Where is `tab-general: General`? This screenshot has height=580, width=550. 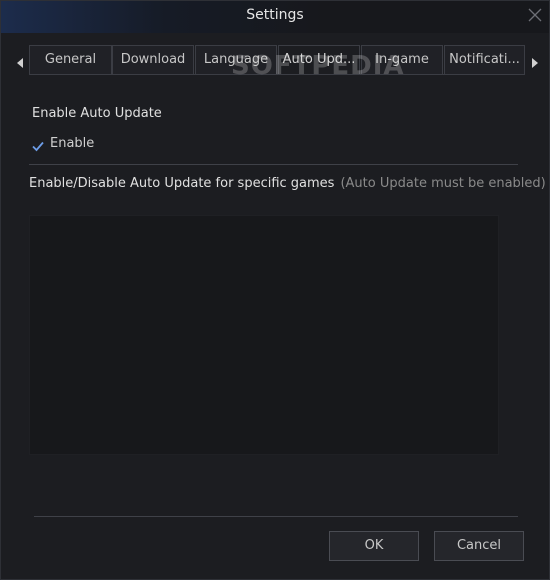
tab-general: General is located at coordinates (70, 60).